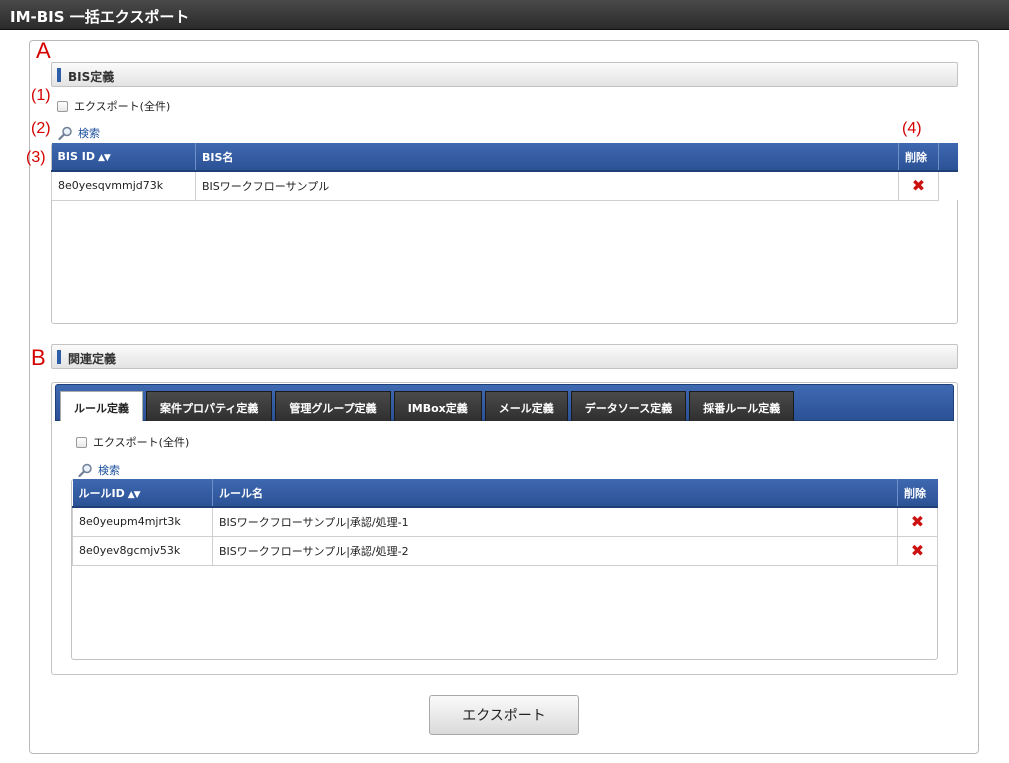 The image size is (1009, 763). What do you see at coordinates (109, 470) in the screenshot?
I see `rule-search-label: 検索` at bounding box center [109, 470].